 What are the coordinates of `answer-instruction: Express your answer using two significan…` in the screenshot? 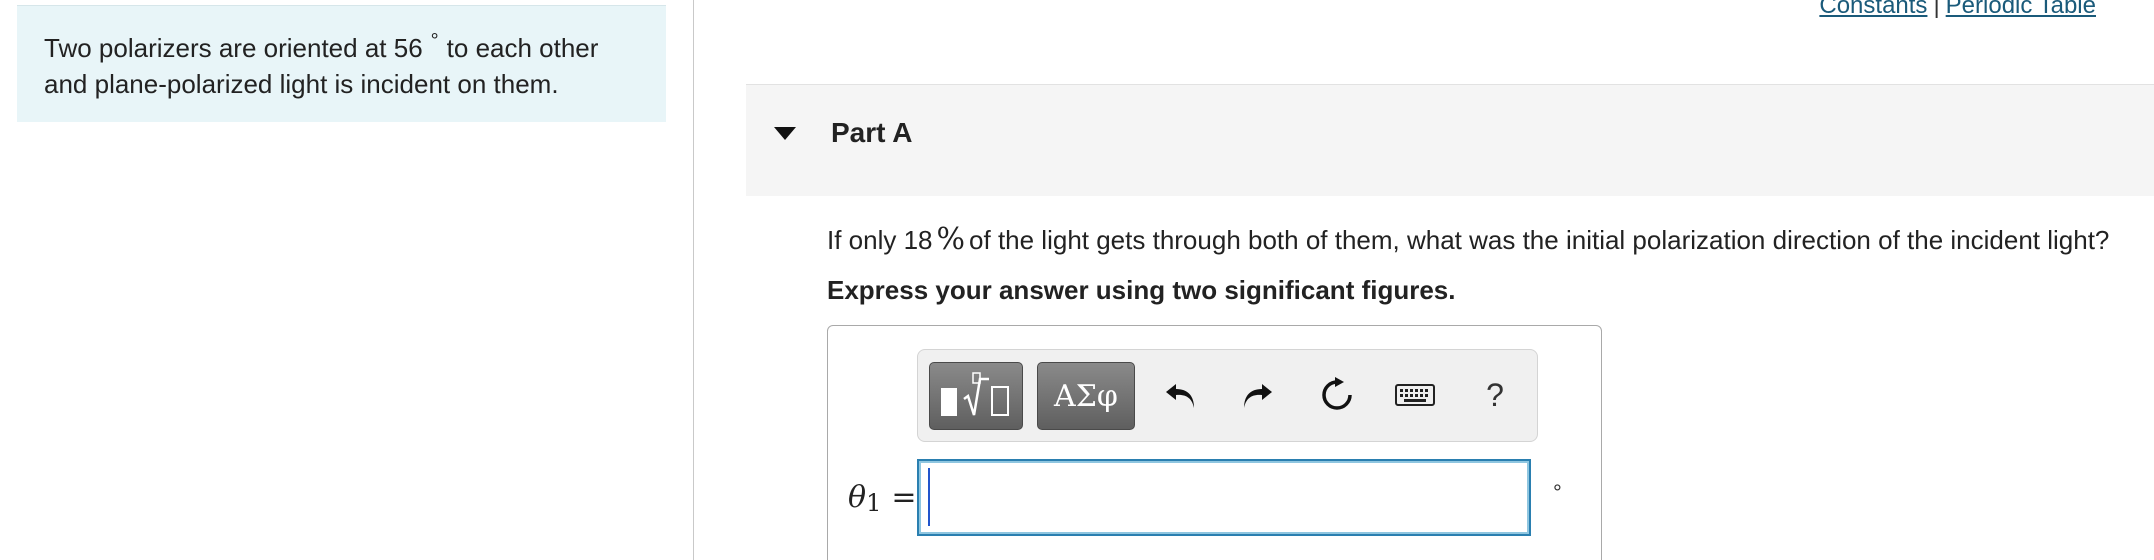 It's located at (1141, 290).